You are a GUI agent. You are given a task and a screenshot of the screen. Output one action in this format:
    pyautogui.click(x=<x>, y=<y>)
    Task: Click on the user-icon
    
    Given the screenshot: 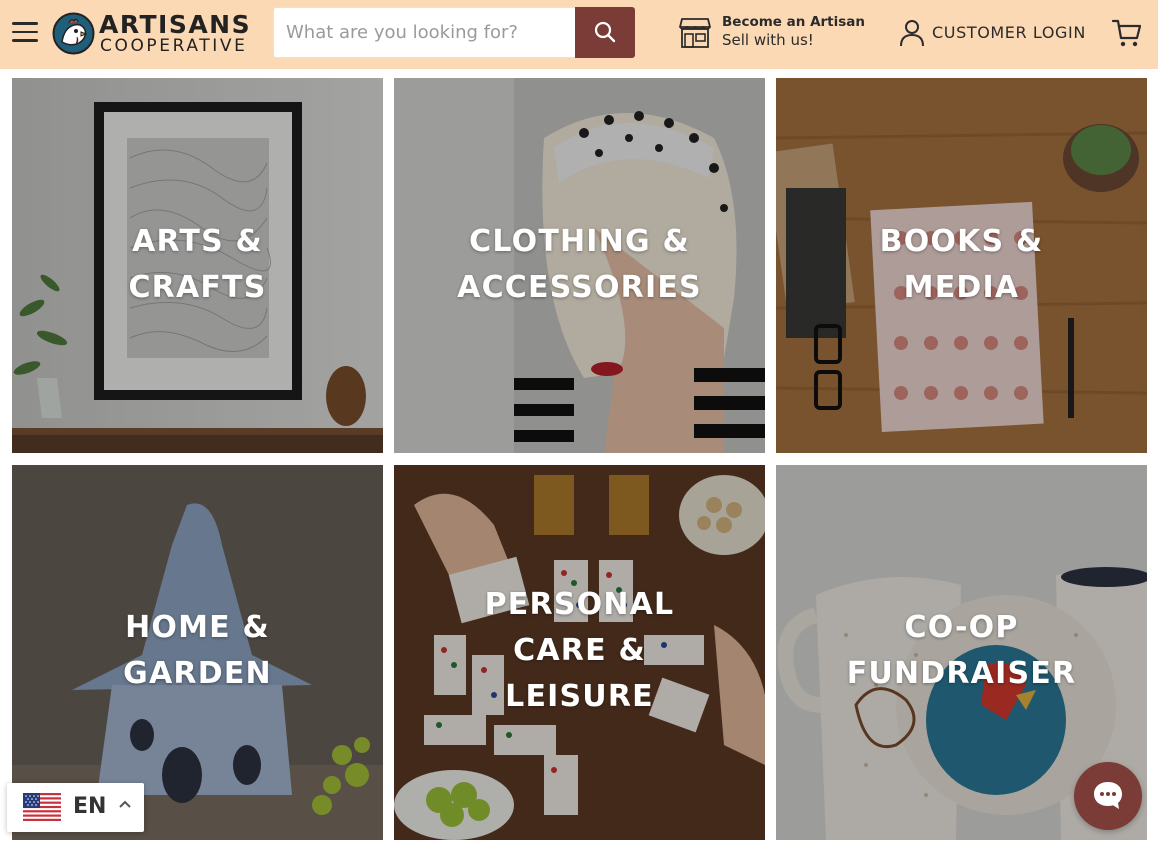 What is the action you would take?
    pyautogui.click(x=912, y=33)
    